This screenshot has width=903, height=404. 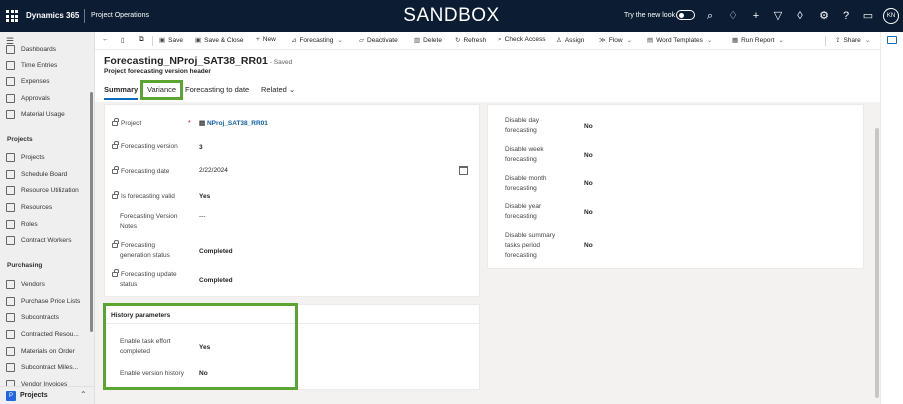 What do you see at coordinates (43, 114) in the screenshot?
I see `sidebar-item-label: Material Usage` at bounding box center [43, 114].